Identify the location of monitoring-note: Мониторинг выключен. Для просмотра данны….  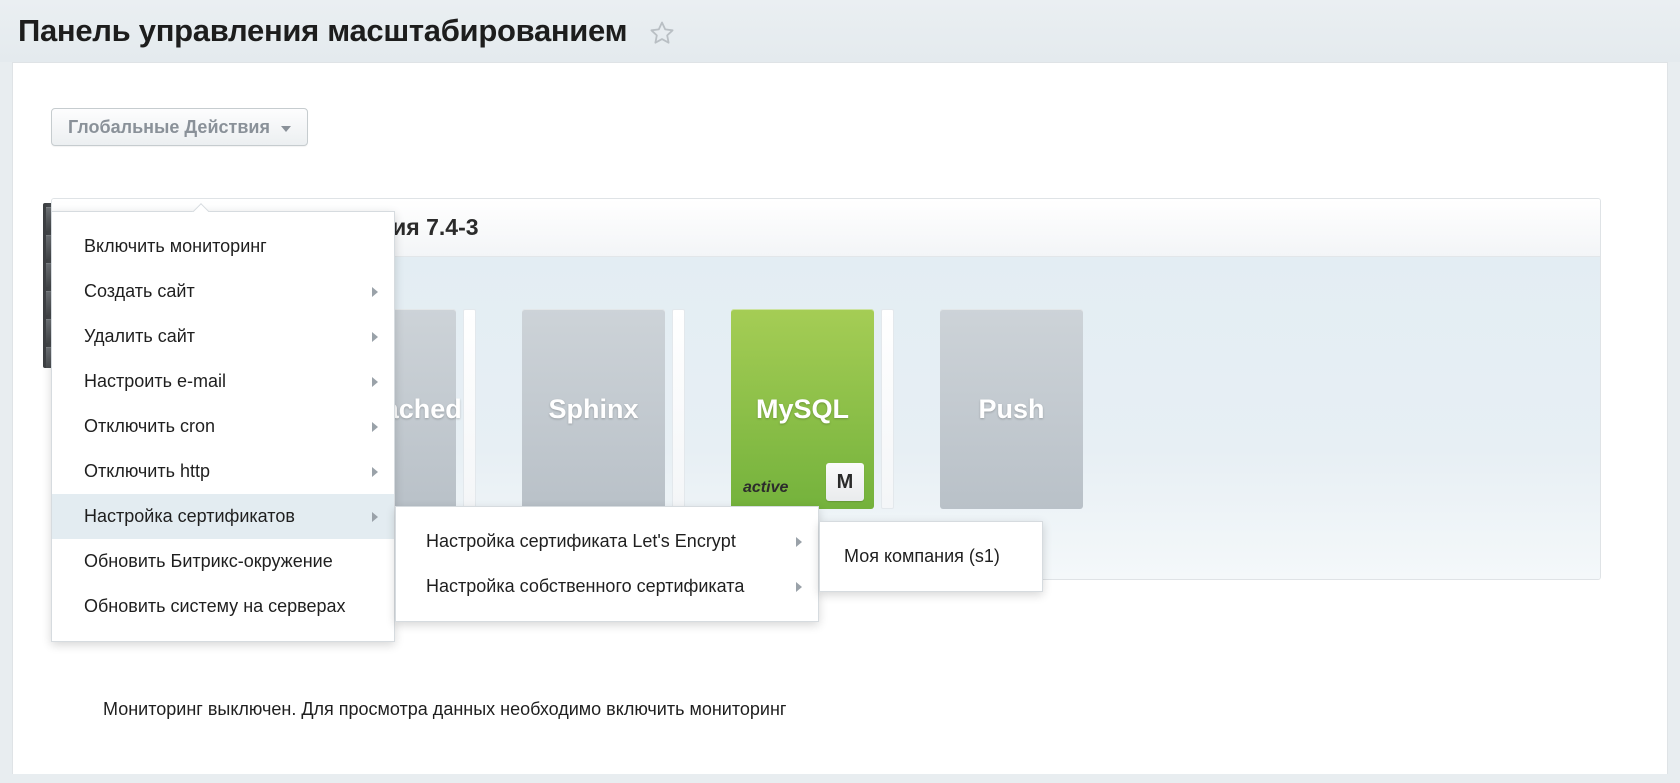
(445, 709).